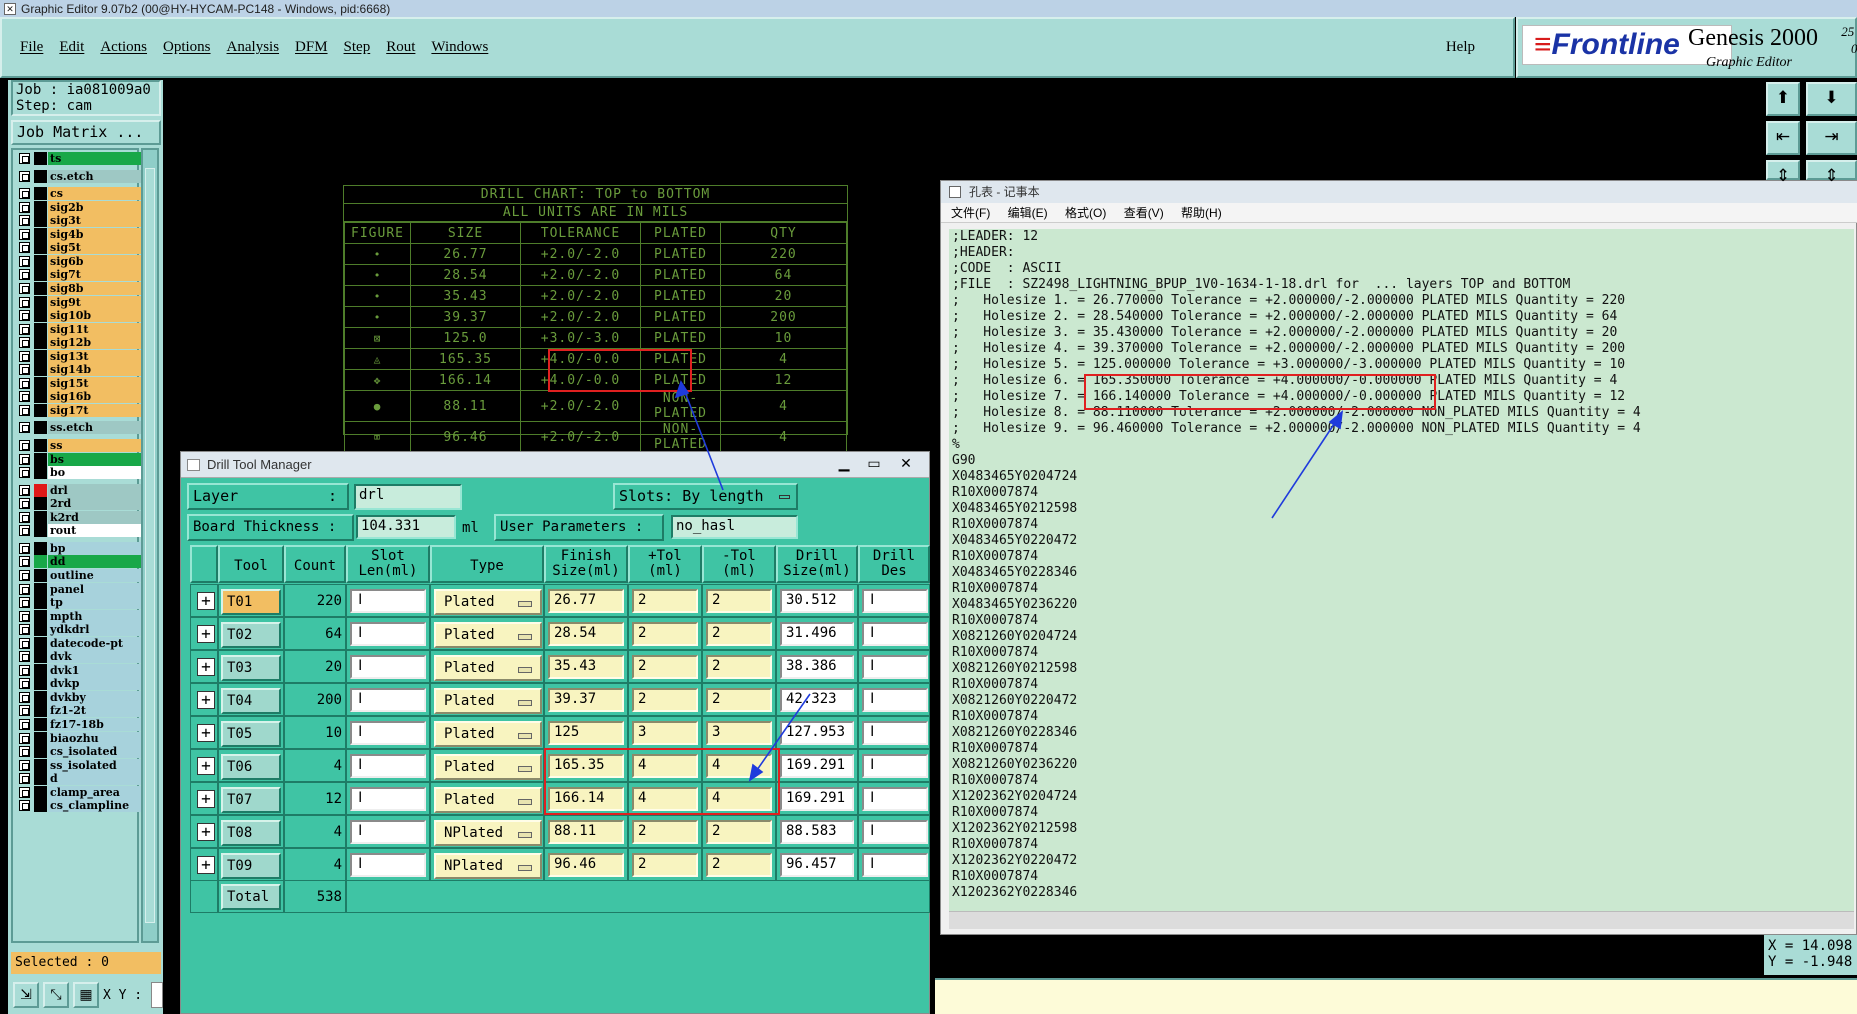 This screenshot has width=1857, height=1014. I want to click on annotation-arrows, so click(1009, 581).